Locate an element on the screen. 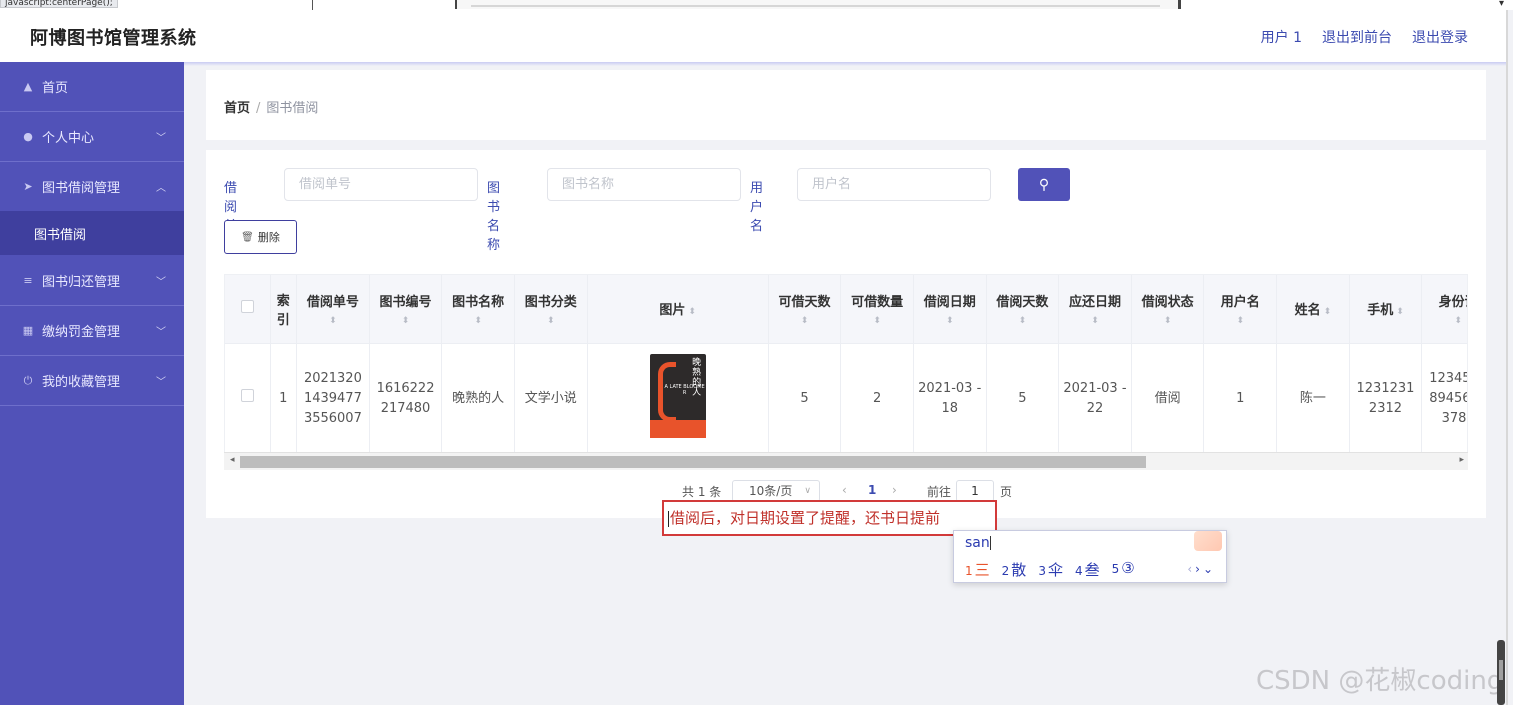 Image resolution: width=1513 pixels, height=705 pixels. col-header: 应还日期 ⬍ is located at coordinates (1095, 309).